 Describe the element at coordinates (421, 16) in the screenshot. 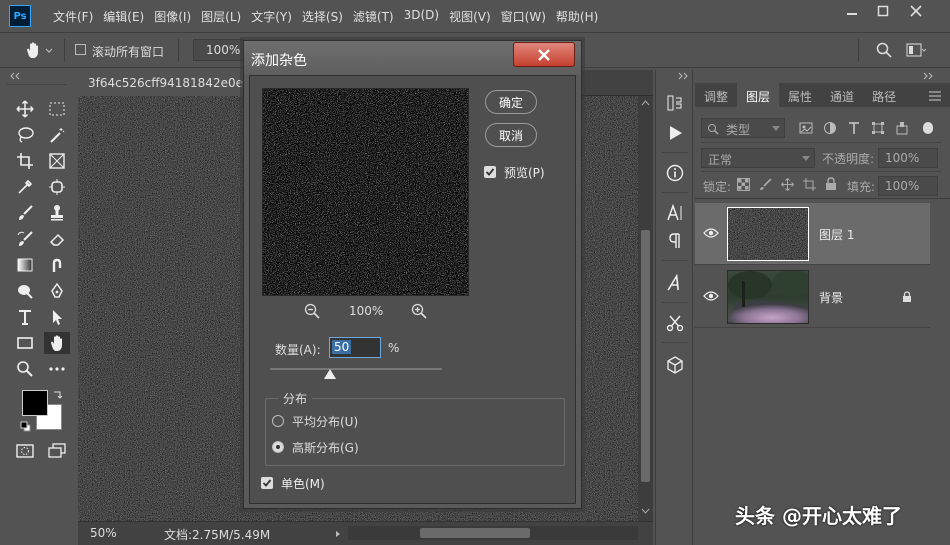

I see `menu-3d: 3D(D)` at that location.